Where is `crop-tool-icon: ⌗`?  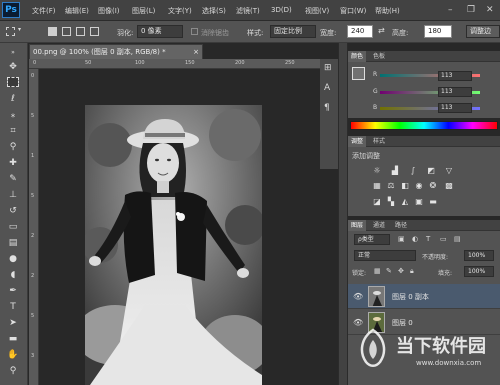 crop-tool-icon: ⌗ is located at coordinates (13, 131).